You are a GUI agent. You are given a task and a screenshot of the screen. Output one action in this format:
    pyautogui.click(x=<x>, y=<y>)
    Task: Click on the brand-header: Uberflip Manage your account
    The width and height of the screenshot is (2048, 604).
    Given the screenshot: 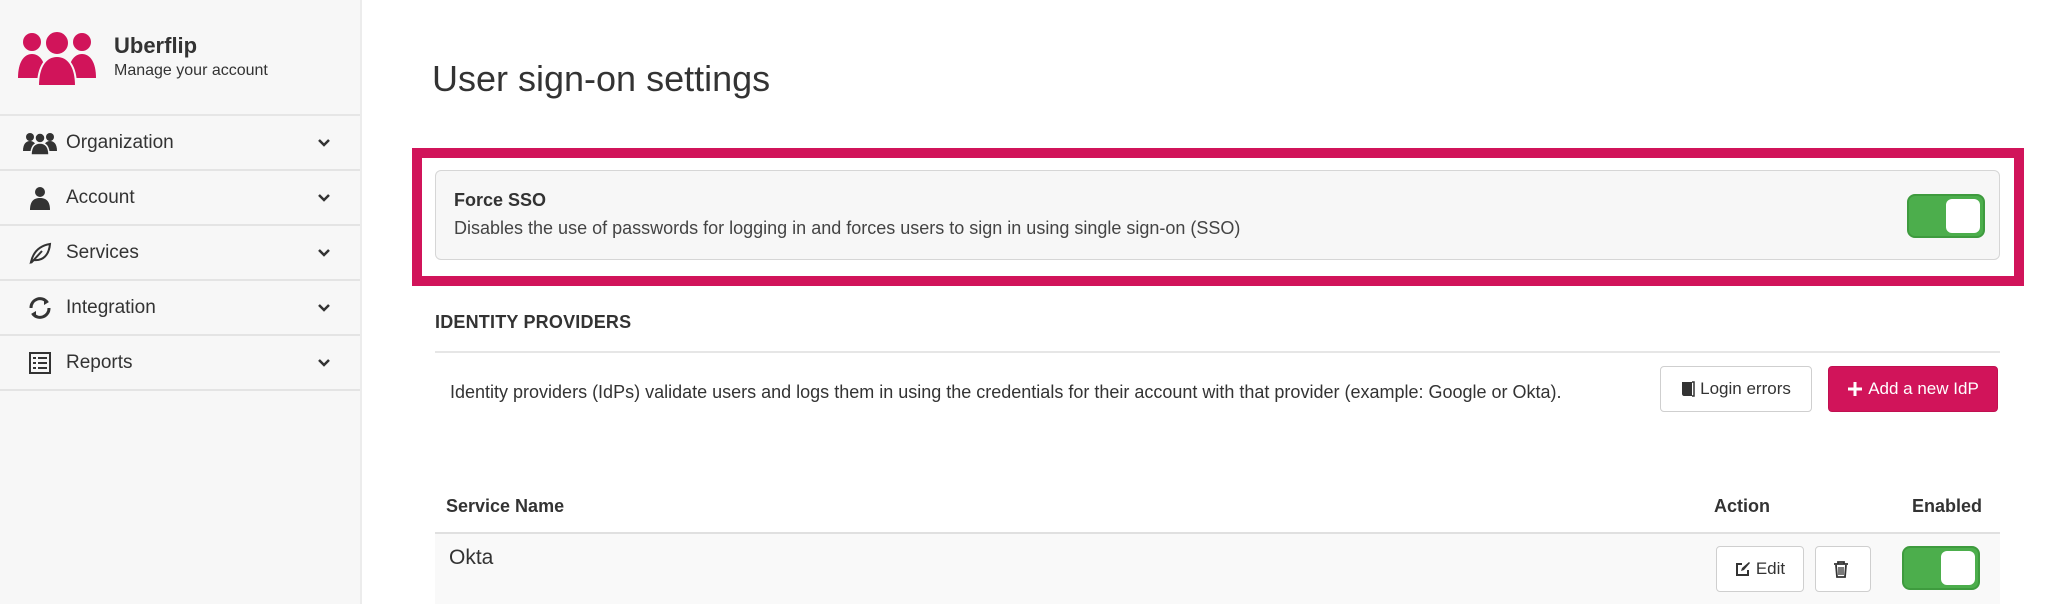 What is the action you would take?
    pyautogui.click(x=180, y=58)
    